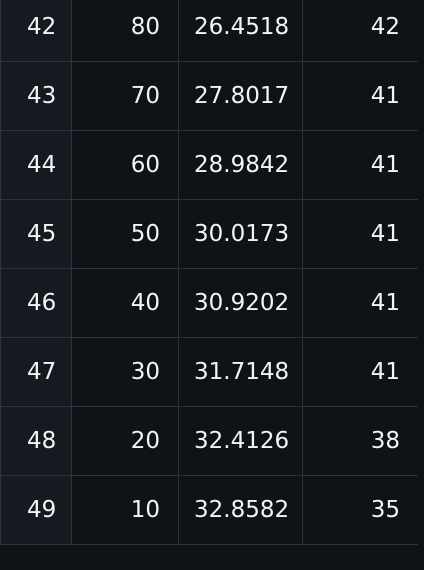  What do you see at coordinates (240, 303) in the screenshot?
I see `table-cell: 30.9202` at bounding box center [240, 303].